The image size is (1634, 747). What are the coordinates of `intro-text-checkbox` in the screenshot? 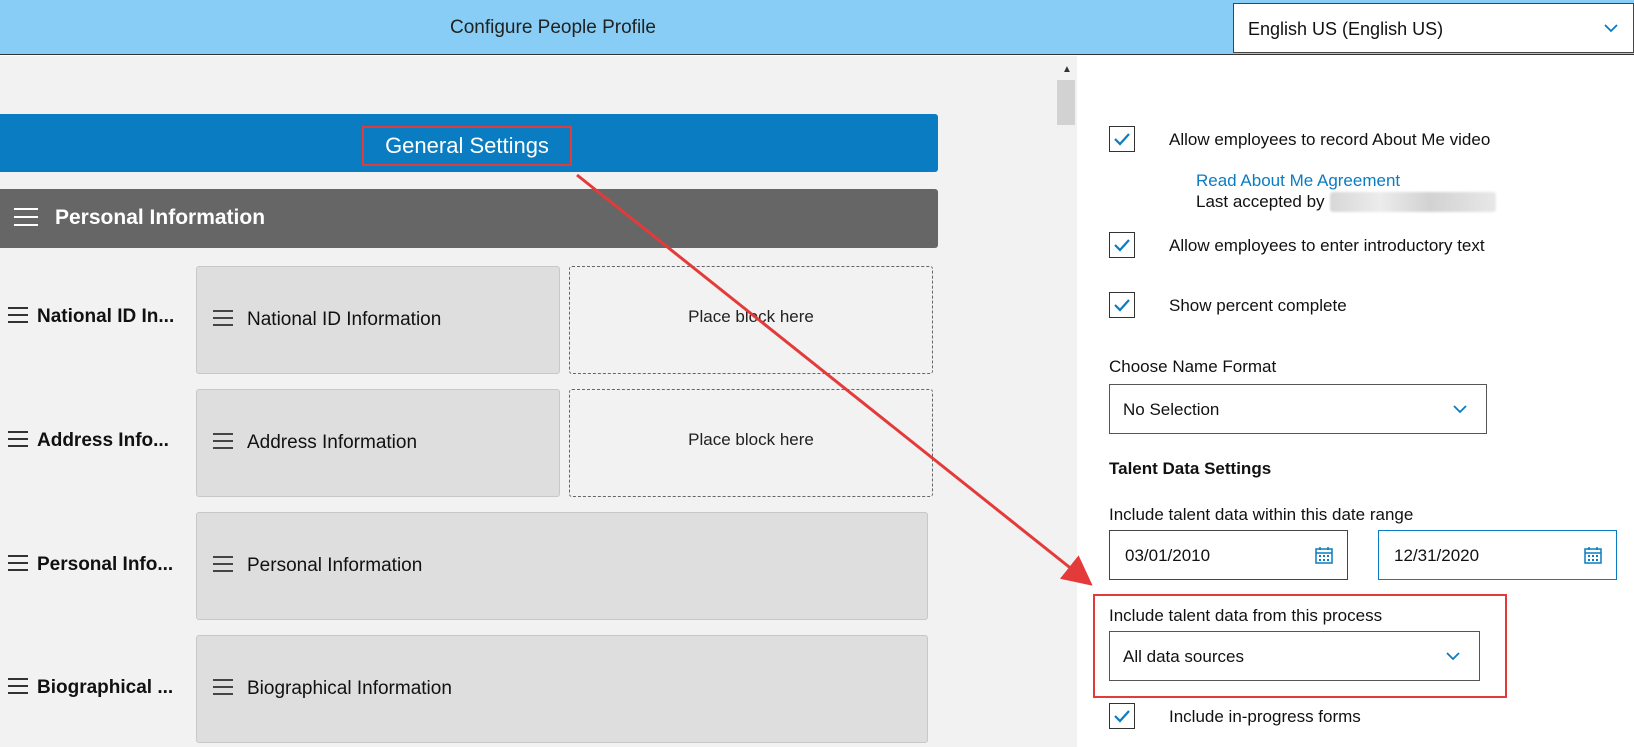 It's located at (1122, 245).